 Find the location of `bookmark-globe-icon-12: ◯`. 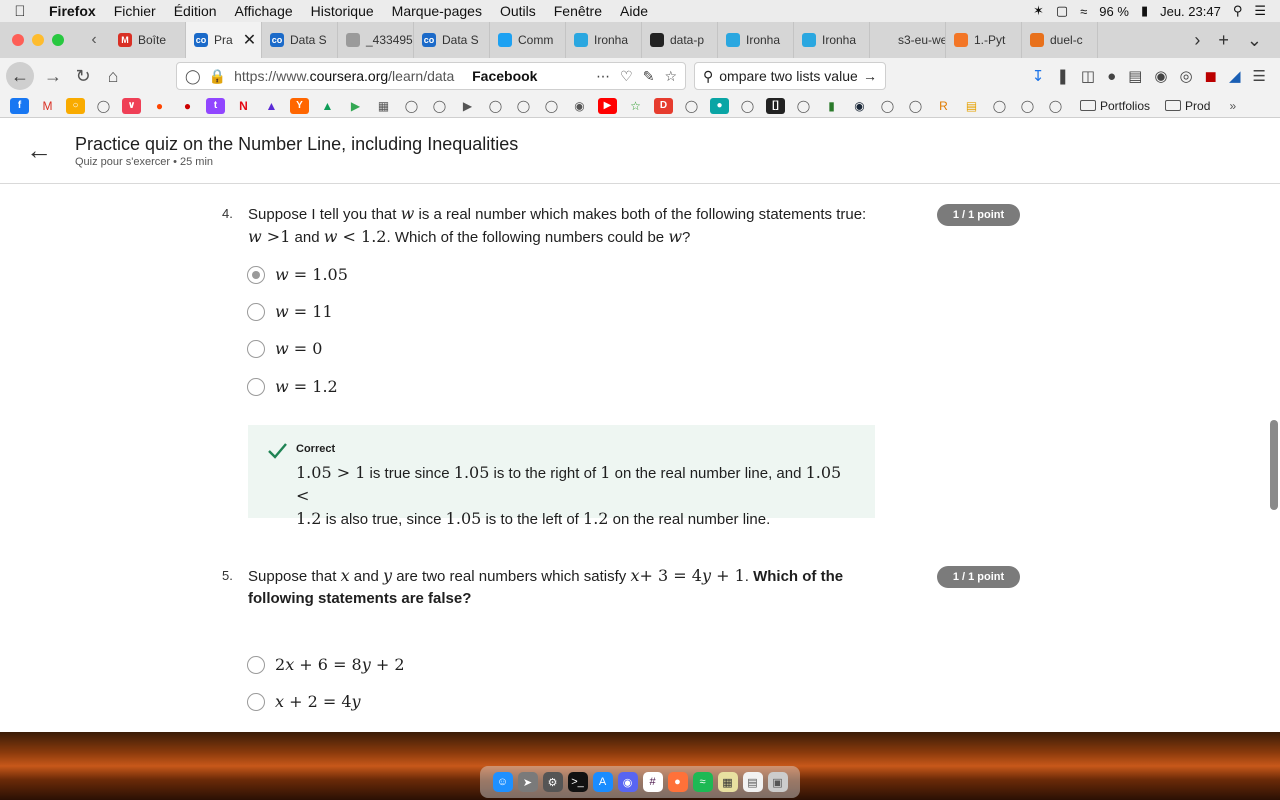

bookmark-globe-icon-12: ◯ is located at coordinates (999, 106).